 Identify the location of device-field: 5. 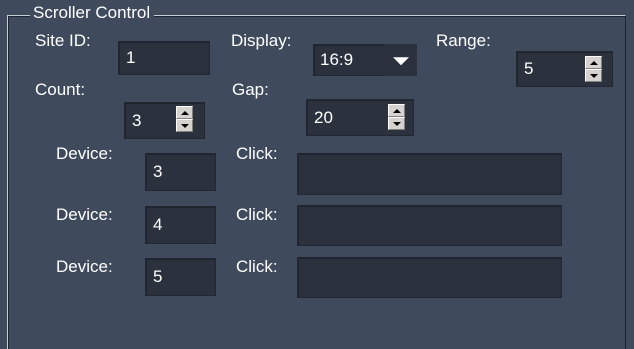
(180, 277).